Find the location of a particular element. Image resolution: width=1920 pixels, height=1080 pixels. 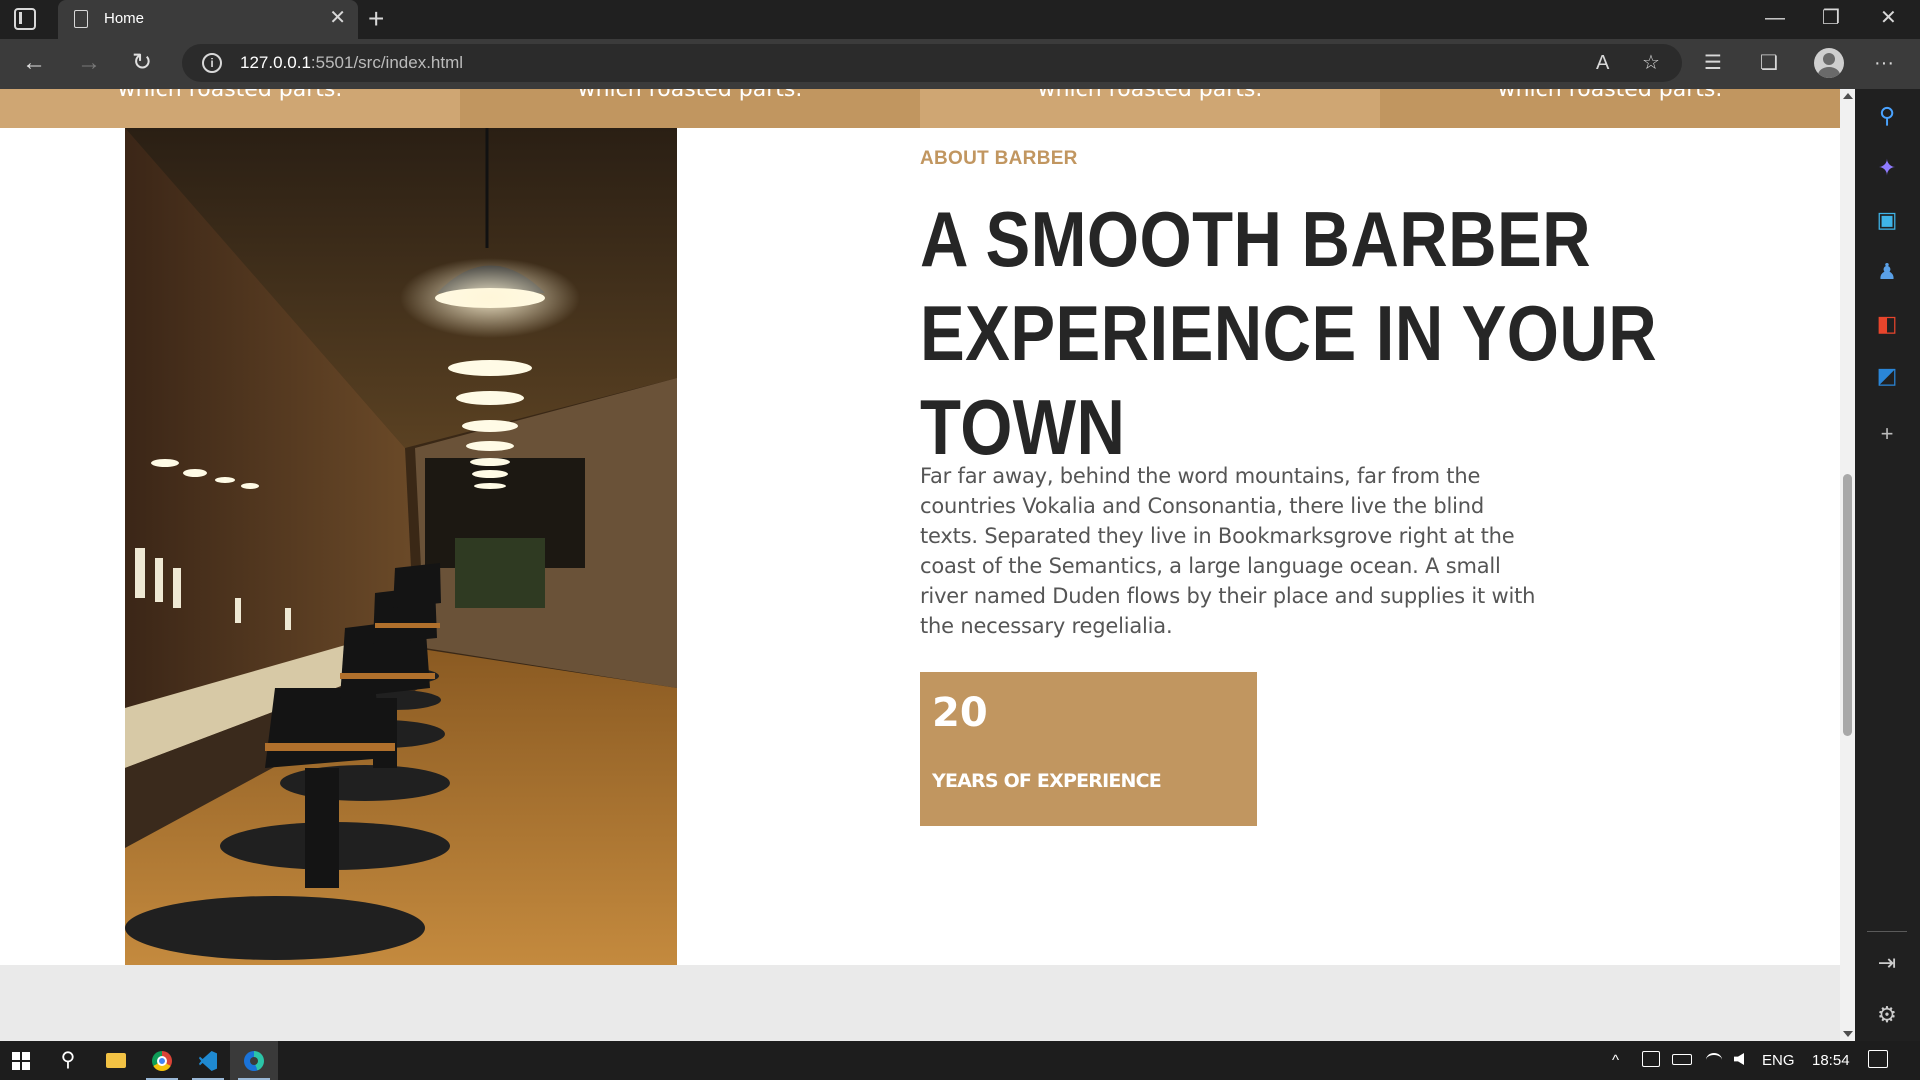

battery-icon is located at coordinates (1682, 1059).